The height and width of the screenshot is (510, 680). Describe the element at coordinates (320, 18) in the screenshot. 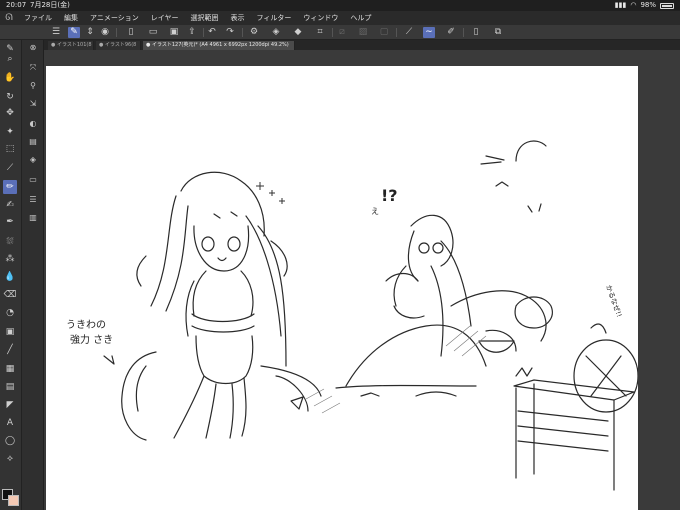

I see `menu-window: ウィンドウ` at that location.